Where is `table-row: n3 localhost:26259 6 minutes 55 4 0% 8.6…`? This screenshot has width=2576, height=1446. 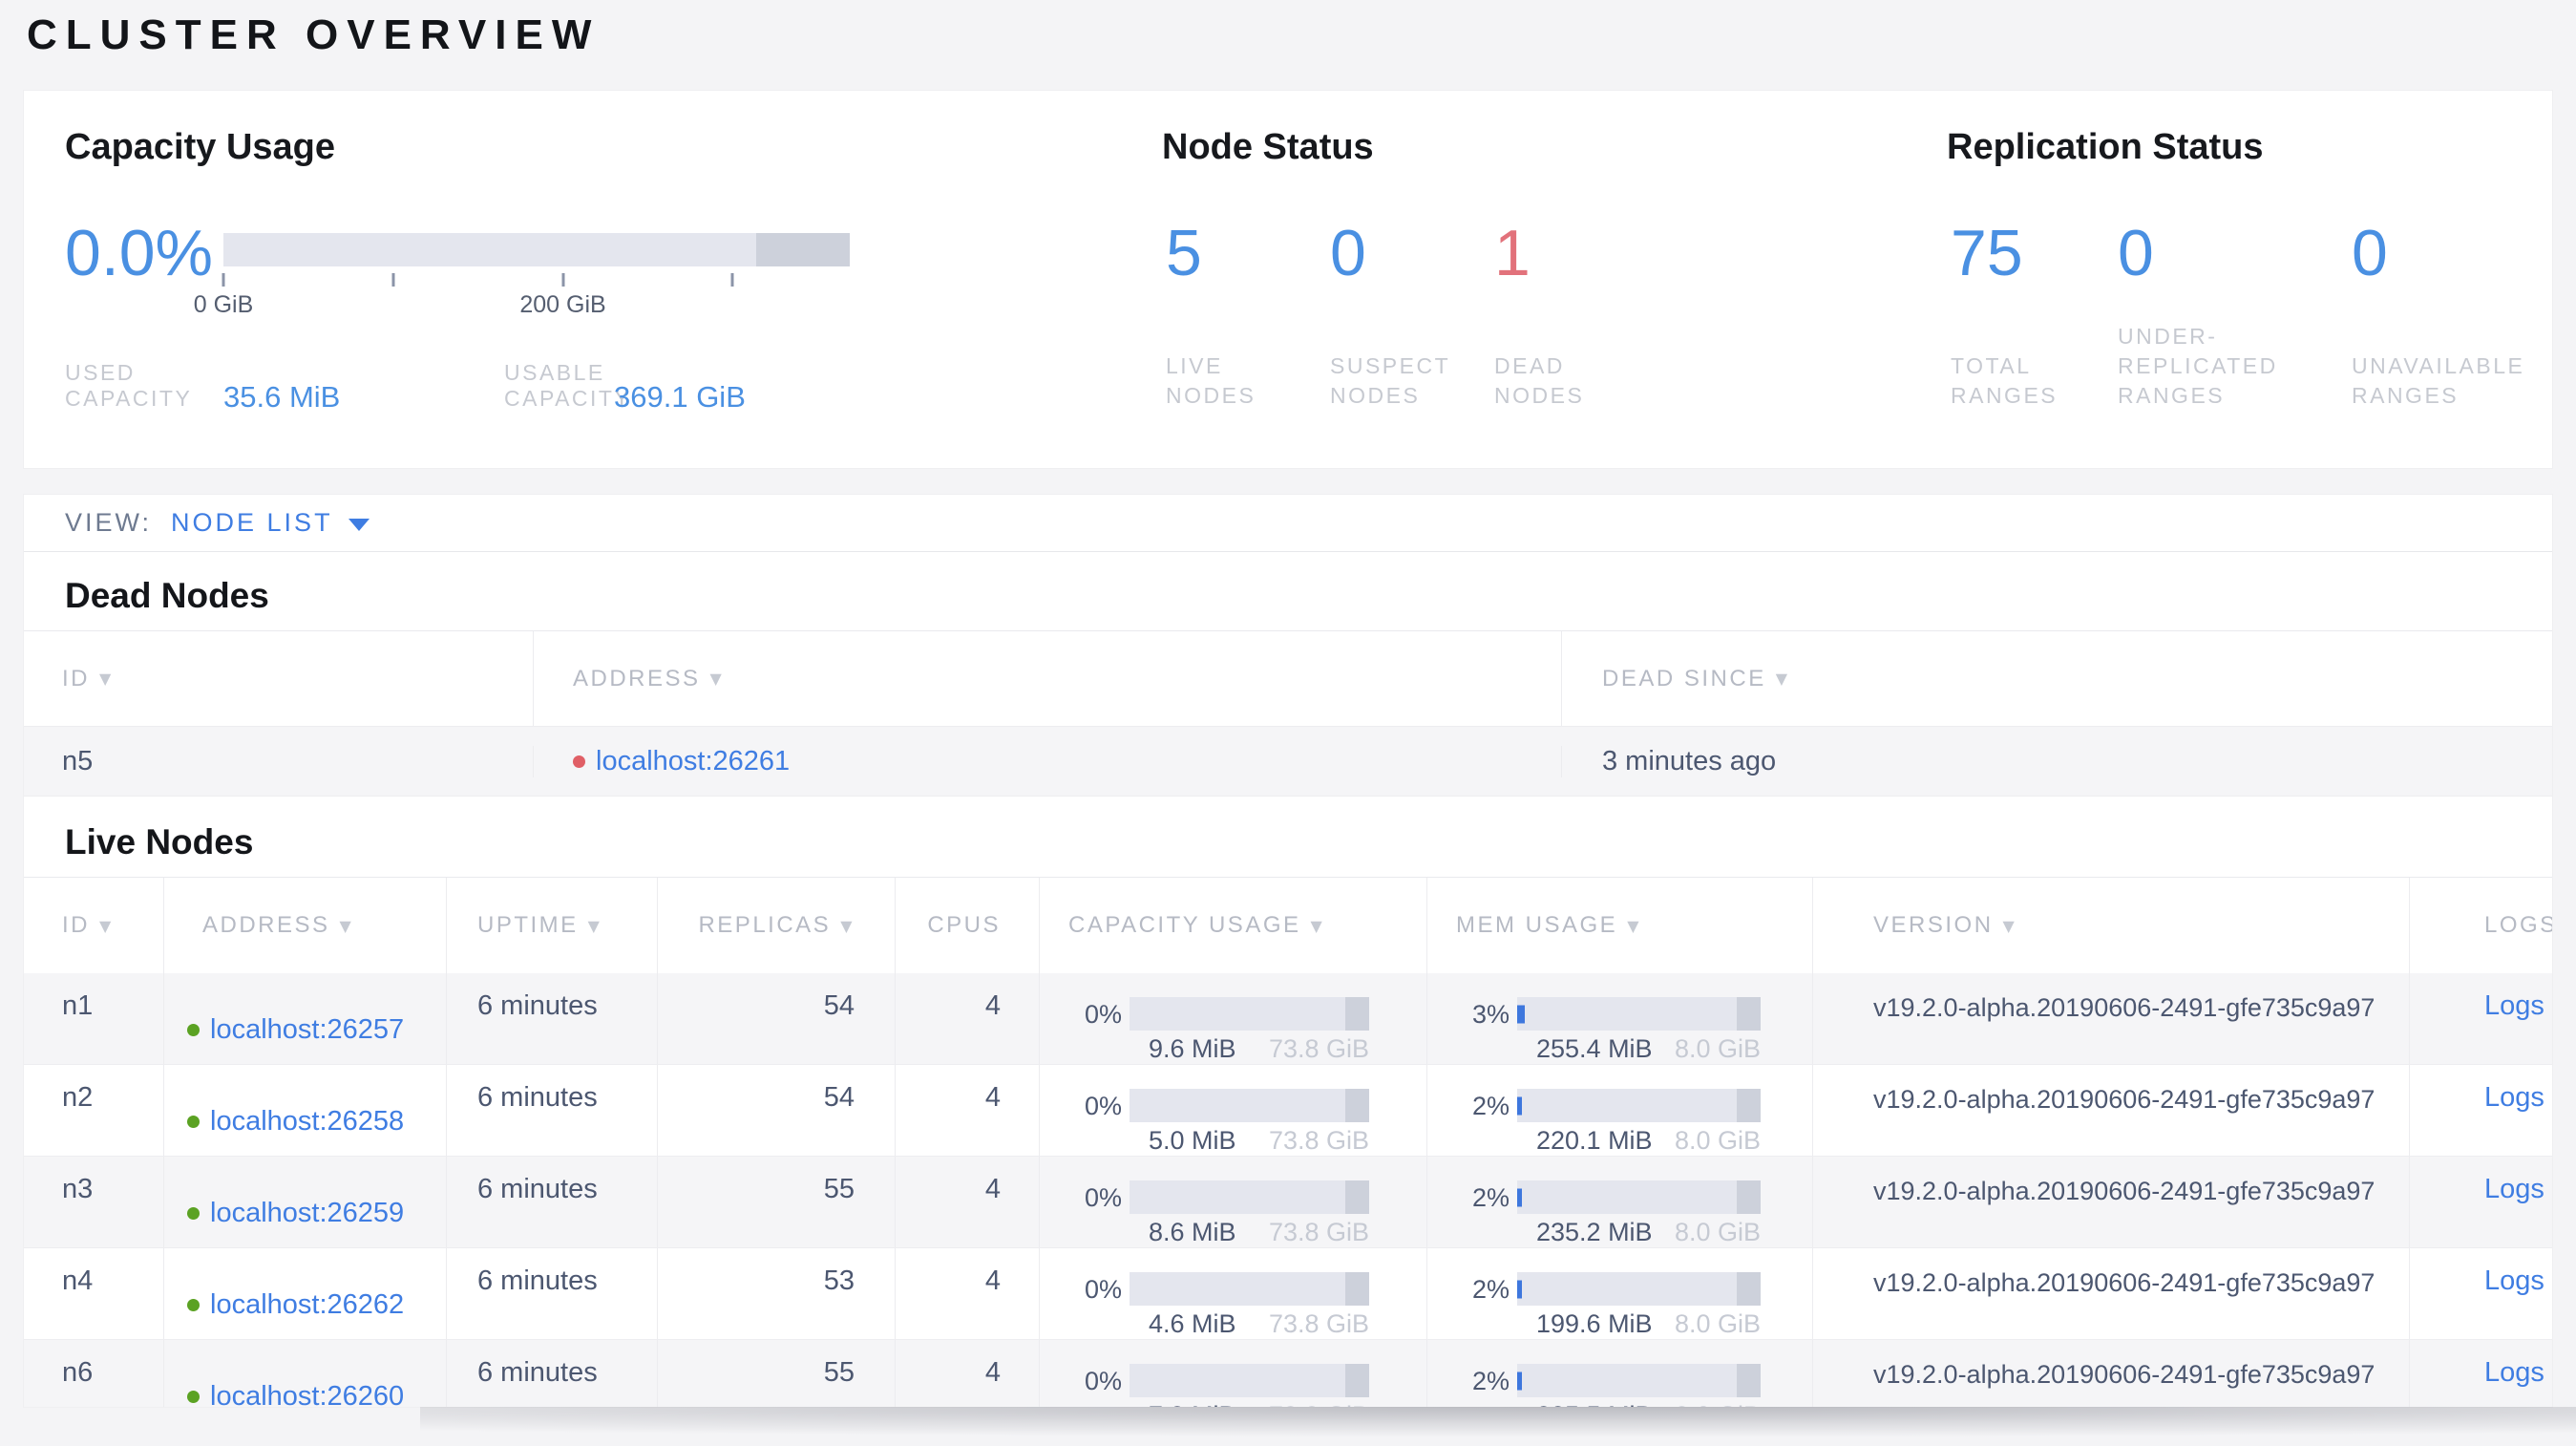
table-row: n3 localhost:26259 6 minutes 55 4 0% 8.6… is located at coordinates (1288, 1202).